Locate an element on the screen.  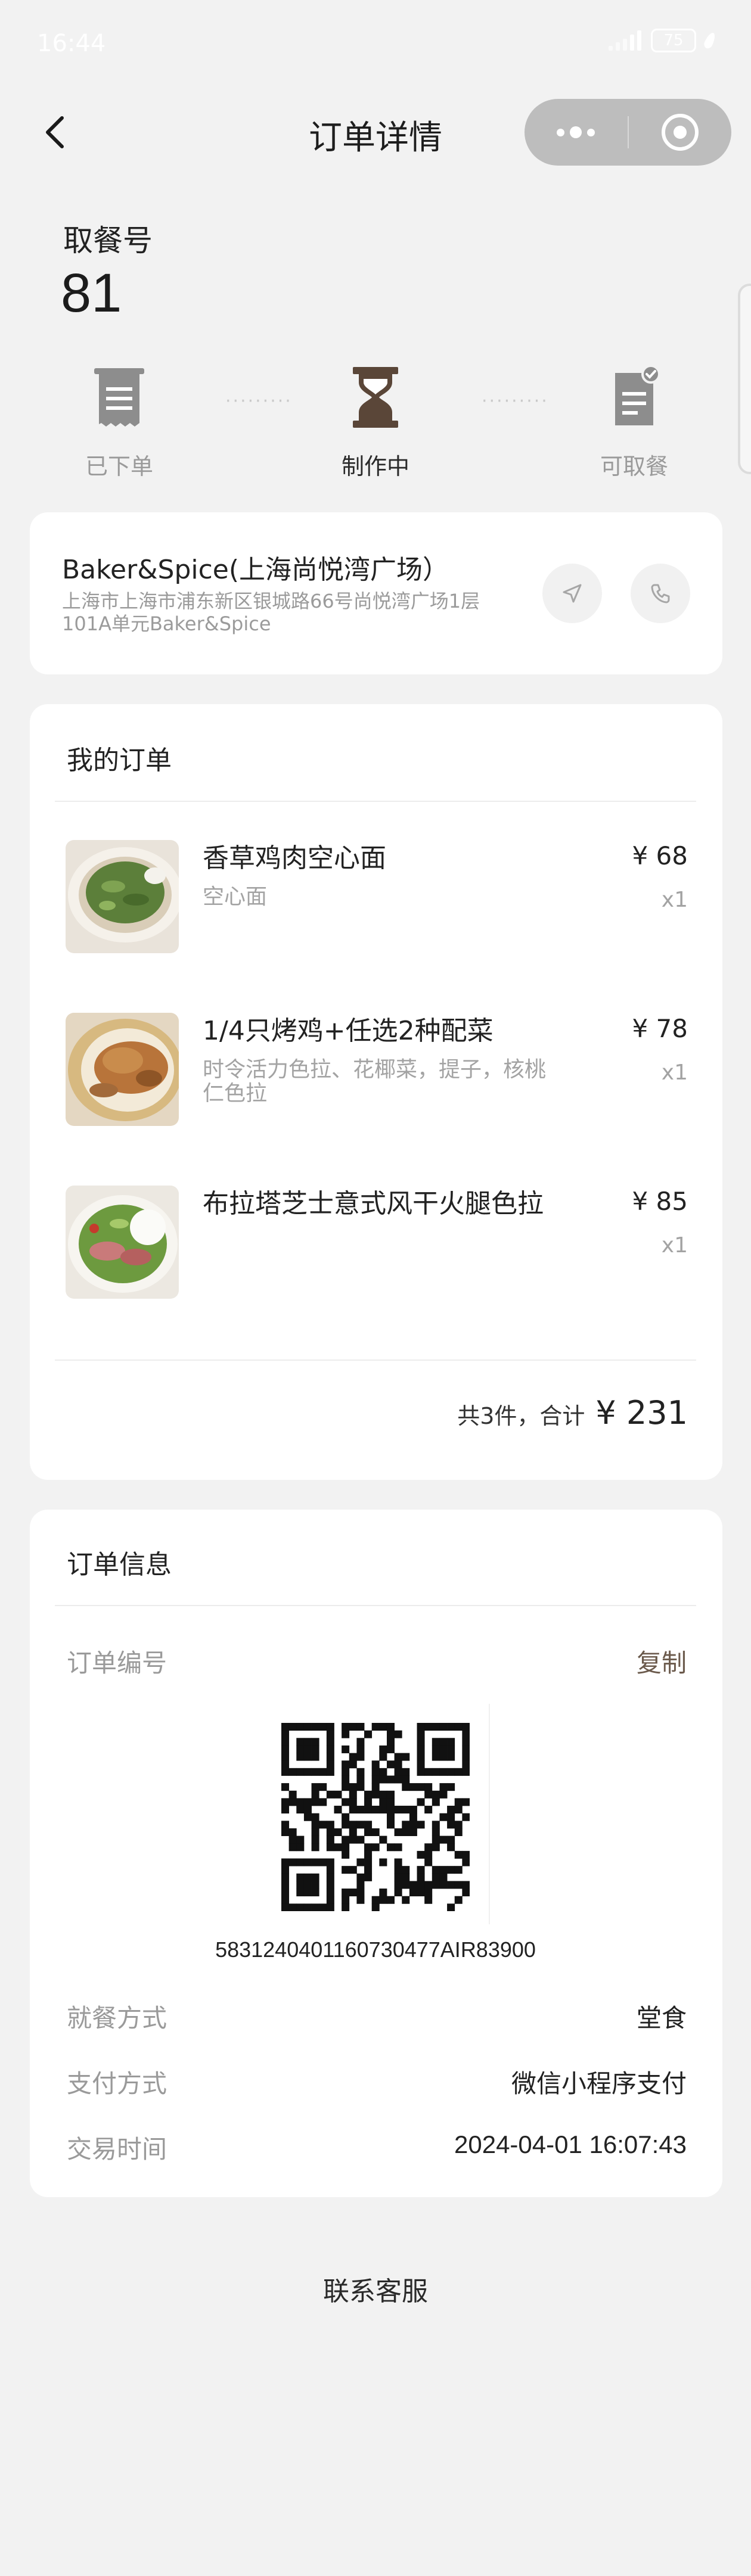
order-total-amount: ¥ 231 is located at coordinates (641, 1413).